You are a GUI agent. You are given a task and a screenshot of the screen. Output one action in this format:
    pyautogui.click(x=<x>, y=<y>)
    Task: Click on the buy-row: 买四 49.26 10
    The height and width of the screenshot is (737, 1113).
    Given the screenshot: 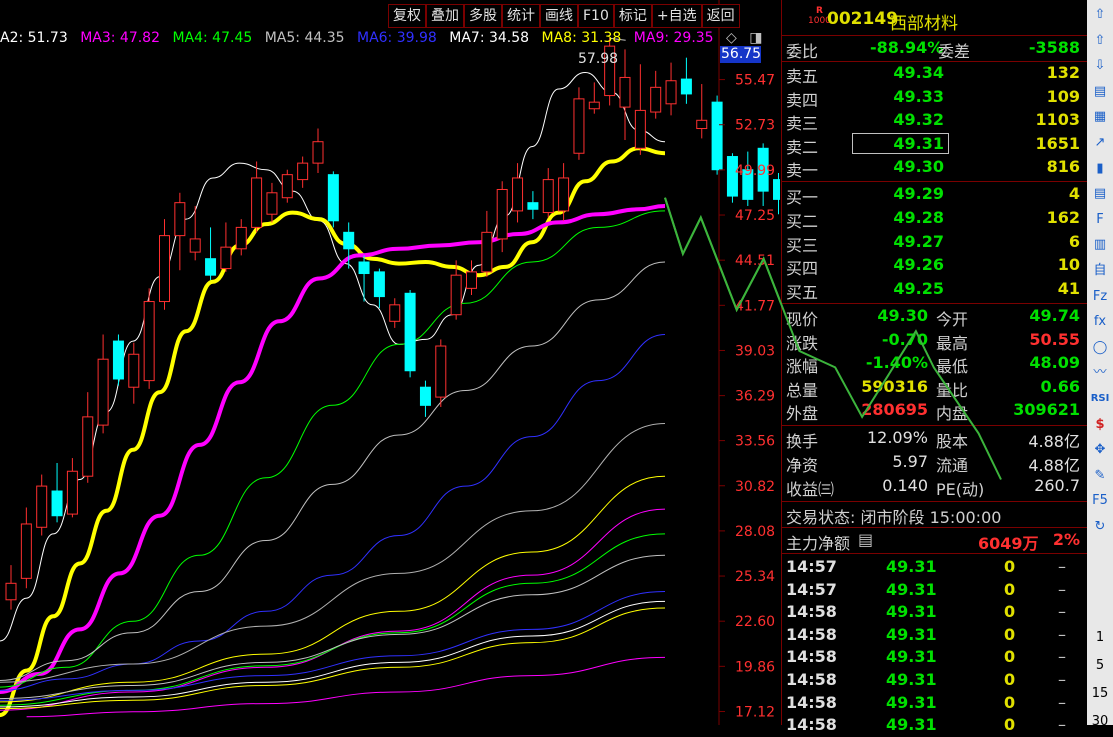 What is the action you would take?
    pyautogui.click(x=935, y=266)
    